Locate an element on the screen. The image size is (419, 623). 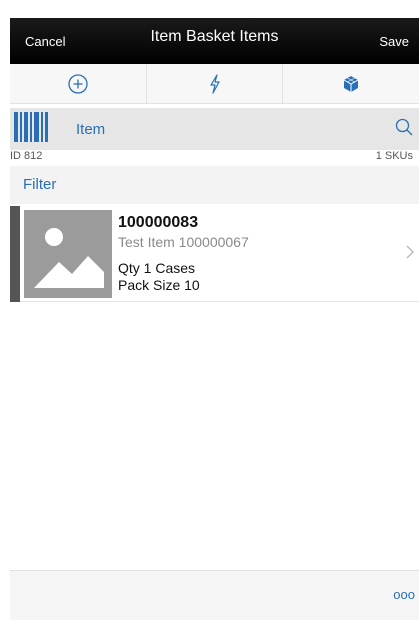
scan-item-label: Item is located at coordinates (91, 129).